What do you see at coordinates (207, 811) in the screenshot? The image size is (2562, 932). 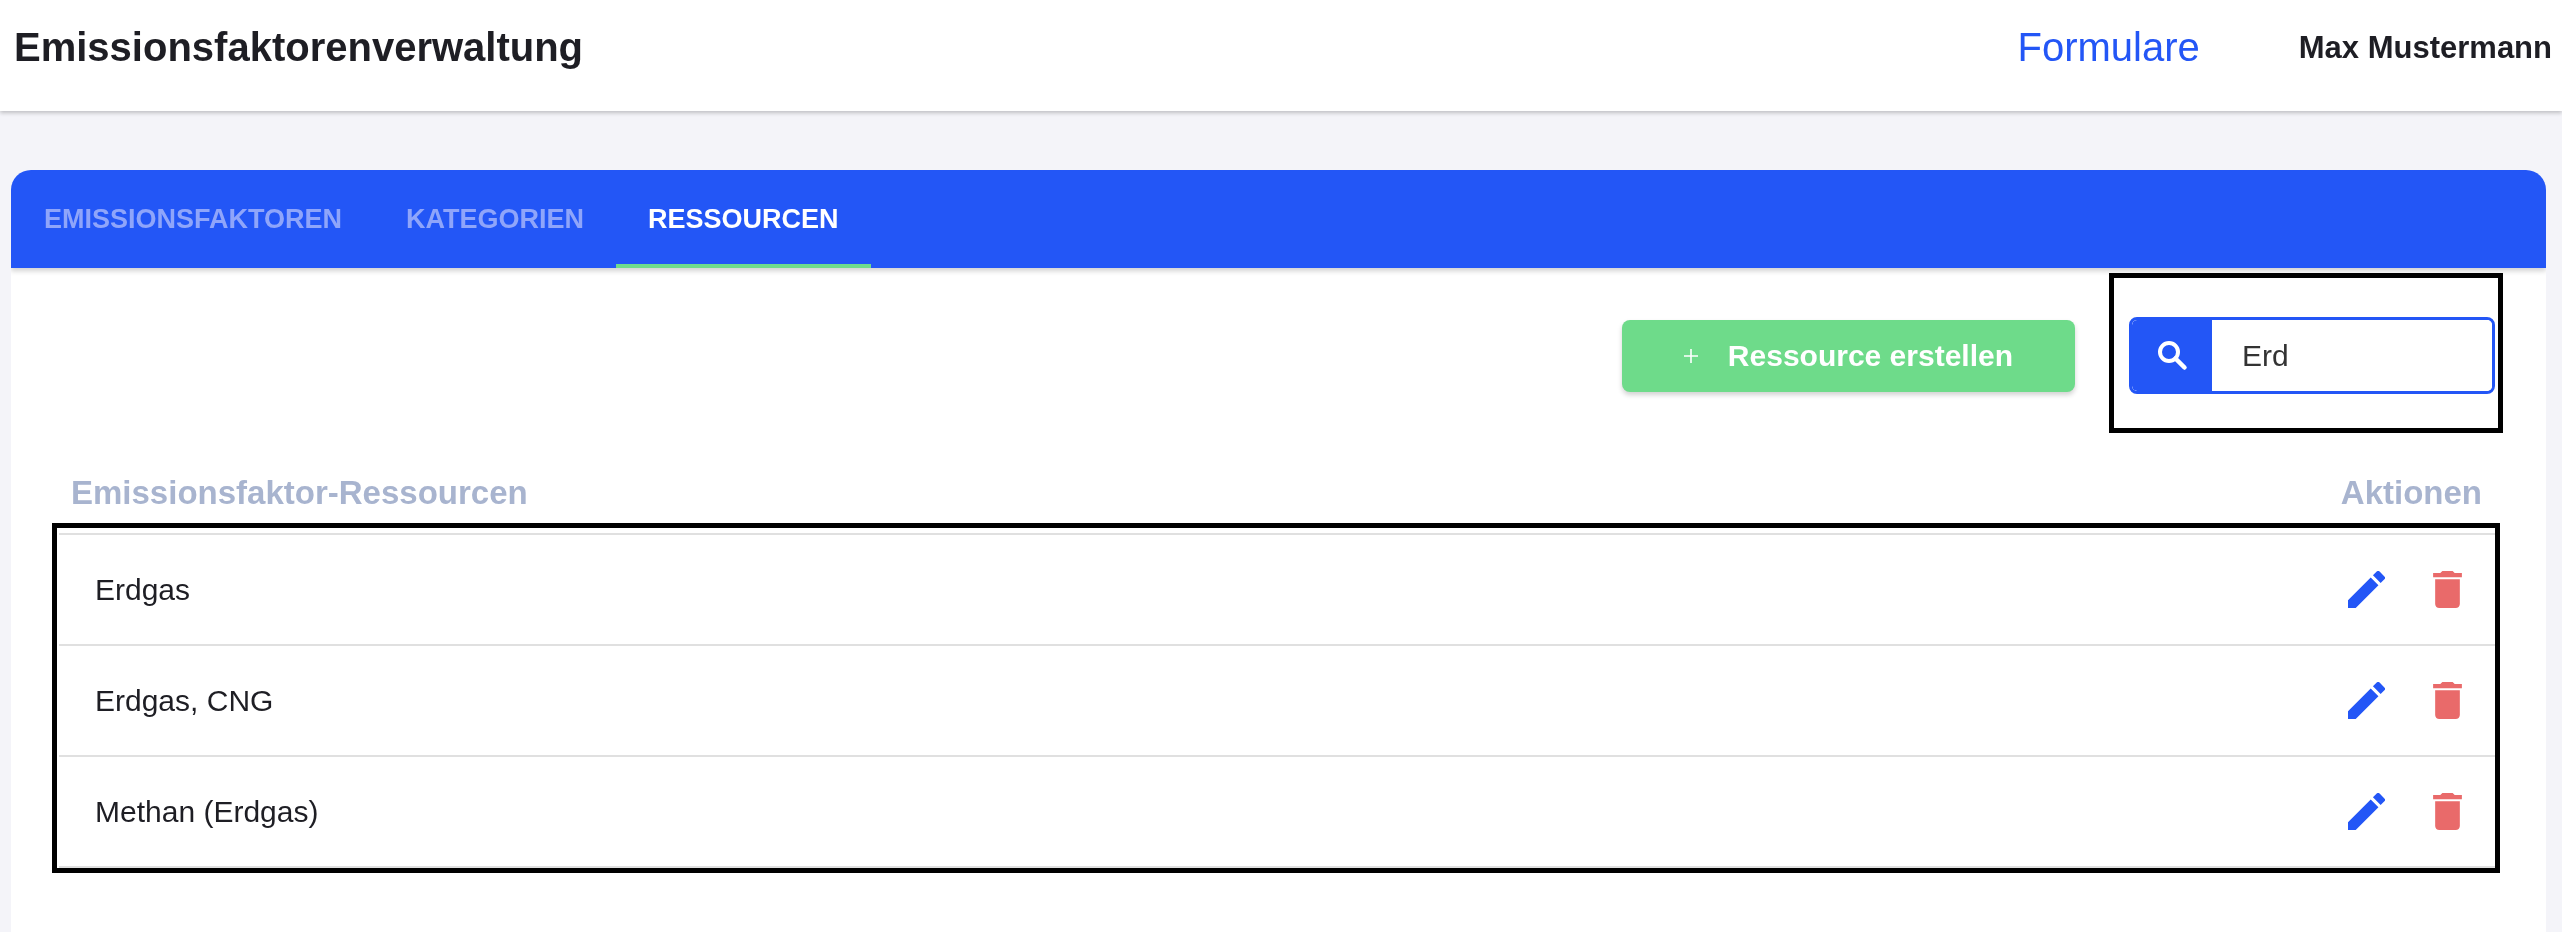 I see `resource-name: Methan (Erdgas)` at bounding box center [207, 811].